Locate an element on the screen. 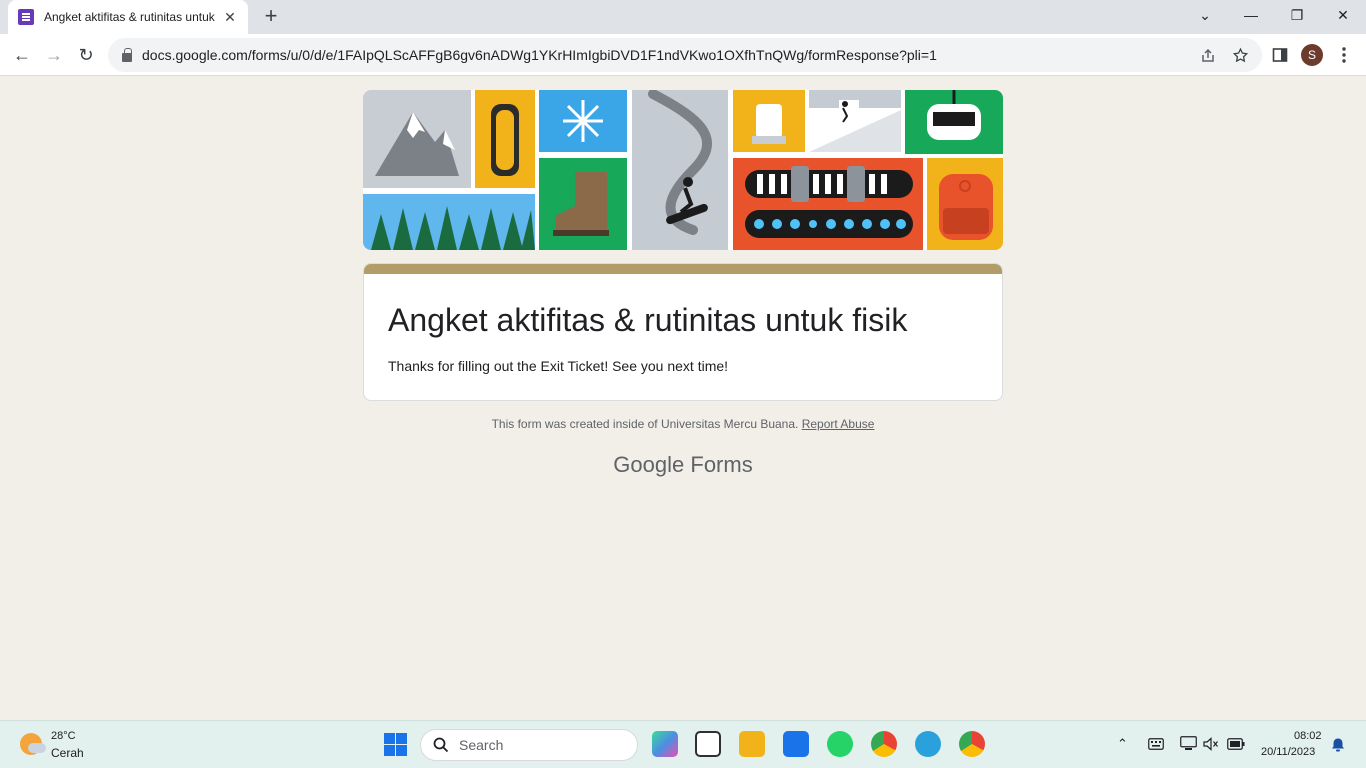  start-button is located at coordinates (395, 744).